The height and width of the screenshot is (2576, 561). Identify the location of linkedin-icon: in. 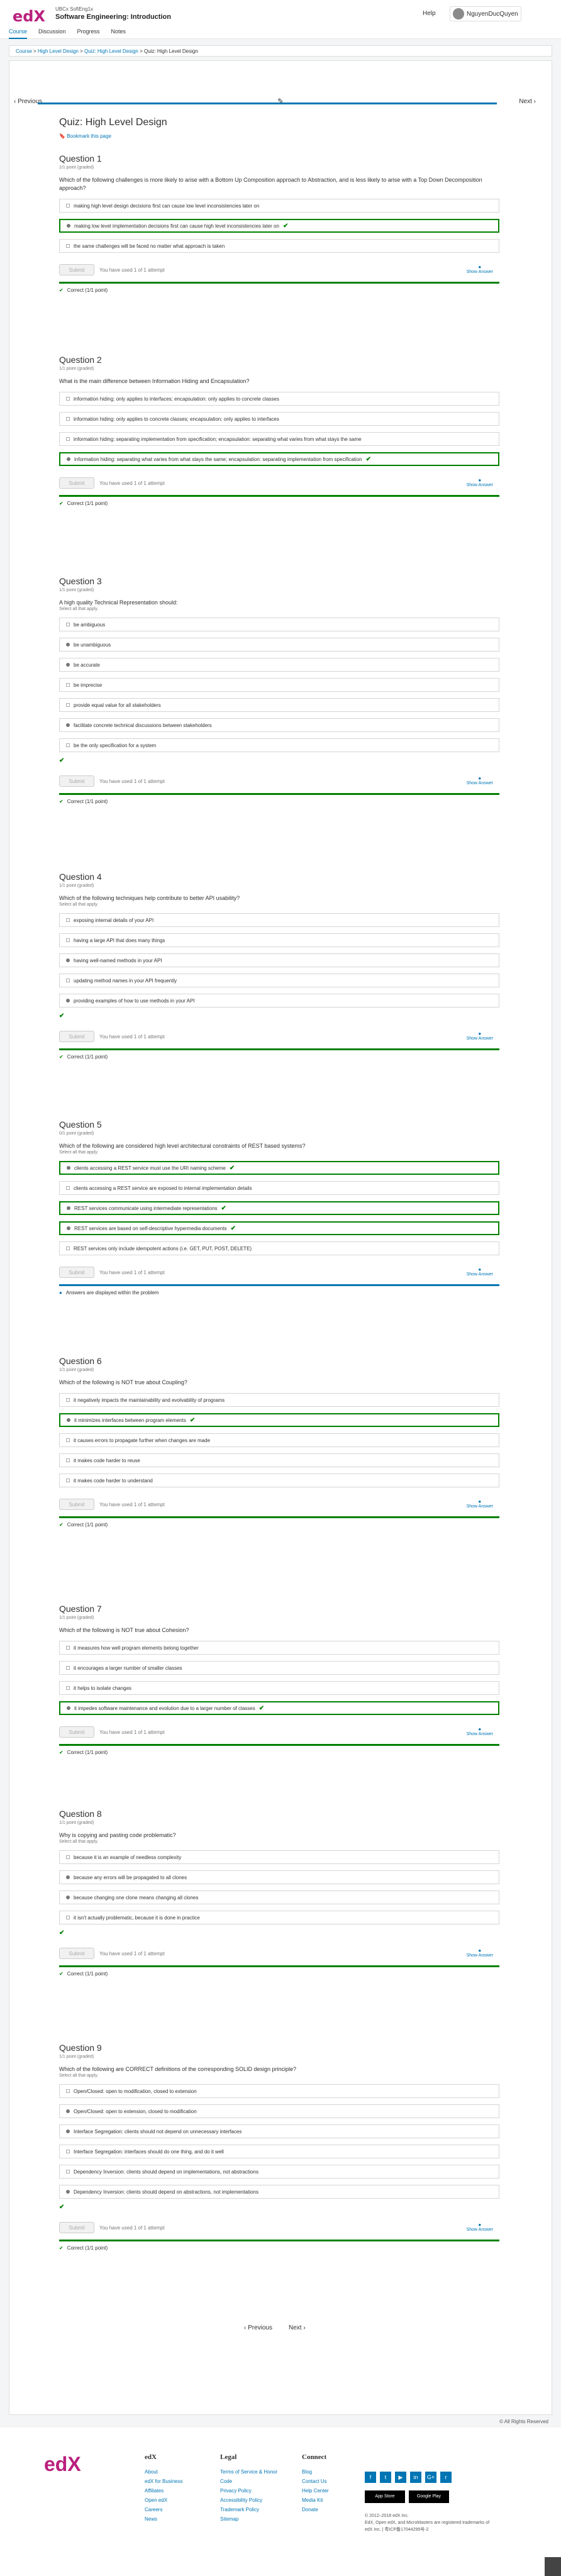
(415, 2477).